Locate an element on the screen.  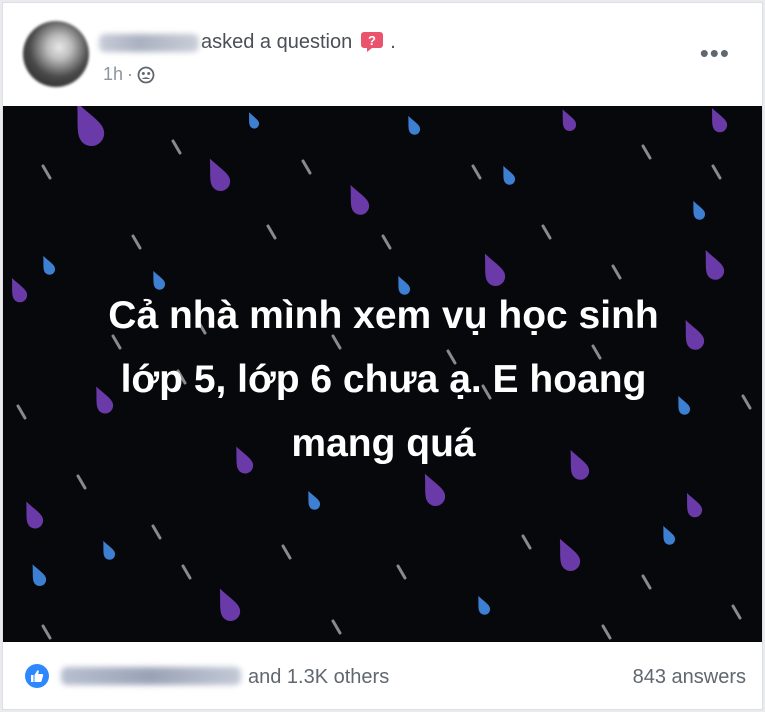
reactor-name-redacted is located at coordinates (151, 676).